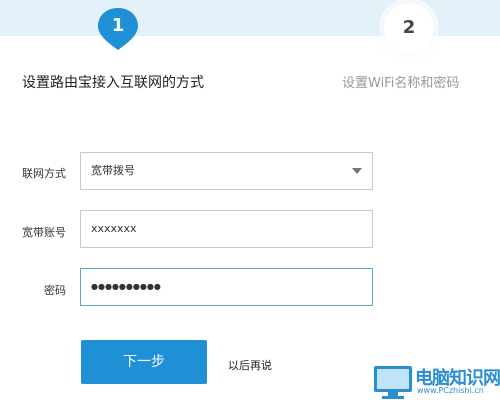 Image resolution: width=500 pixels, height=400 pixels. I want to click on connection-type-value: 宽带拨号, so click(113, 170).